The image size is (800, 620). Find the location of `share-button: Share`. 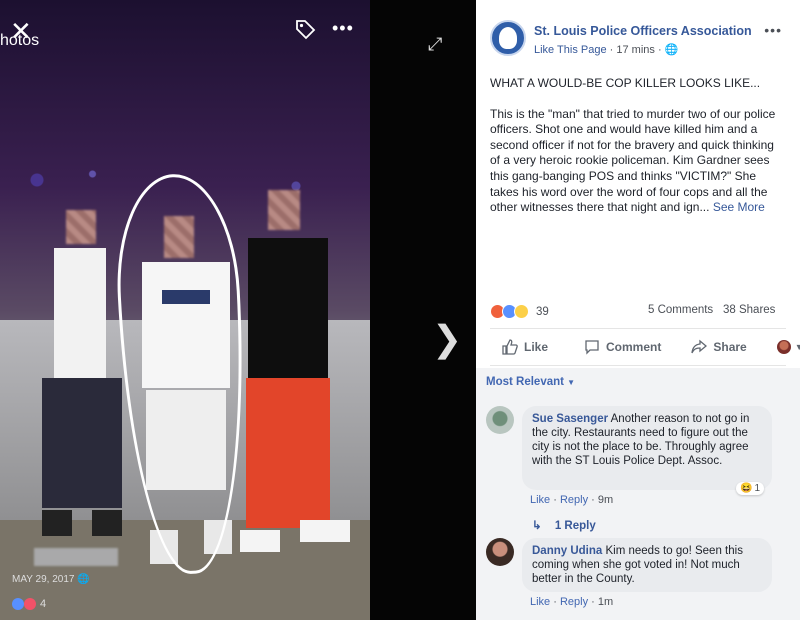

share-button: Share is located at coordinates (719, 347).